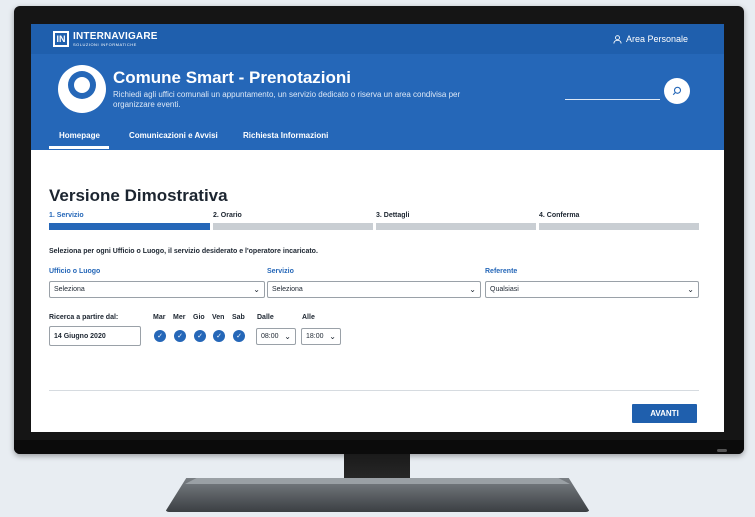  I want to click on servizio-label: Servizio, so click(280, 271).